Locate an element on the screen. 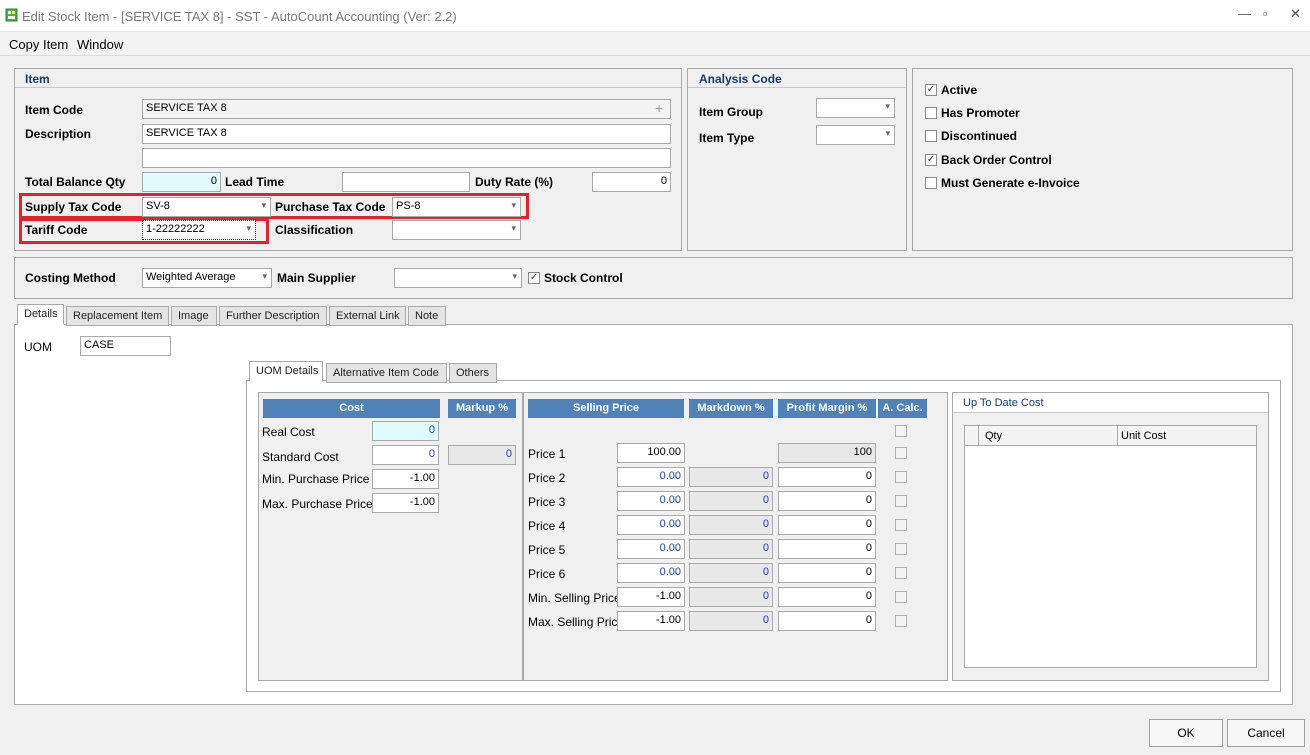  max-selling-price-margin: 0 is located at coordinates (827, 621).